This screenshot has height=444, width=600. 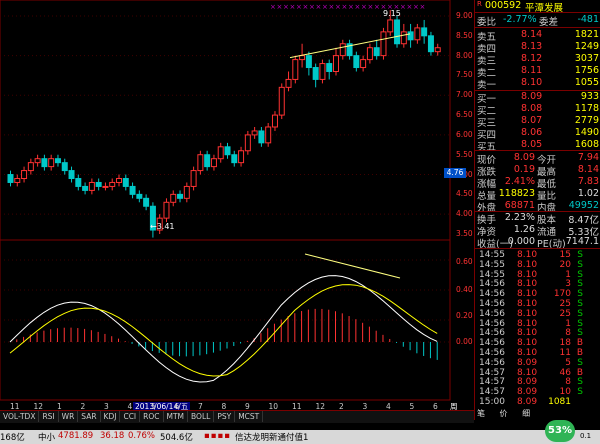 What do you see at coordinates (503, 5) in the screenshot?
I see `stock-code: 000592` at bounding box center [503, 5].